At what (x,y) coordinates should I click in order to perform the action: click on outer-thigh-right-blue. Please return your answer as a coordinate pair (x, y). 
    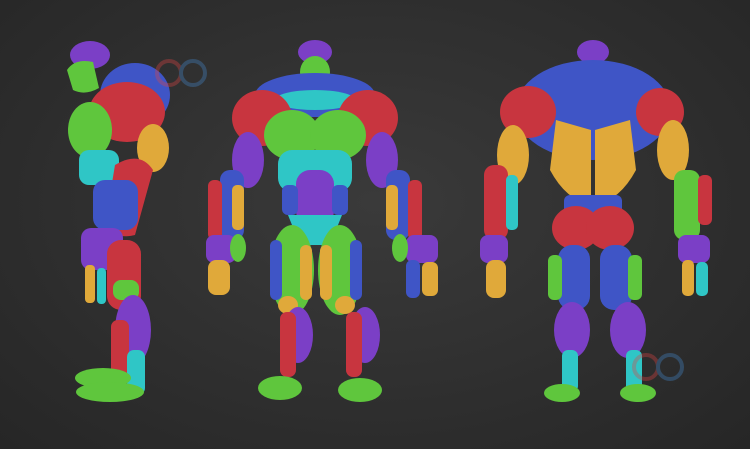
    Looking at the image, I should click on (356, 270).